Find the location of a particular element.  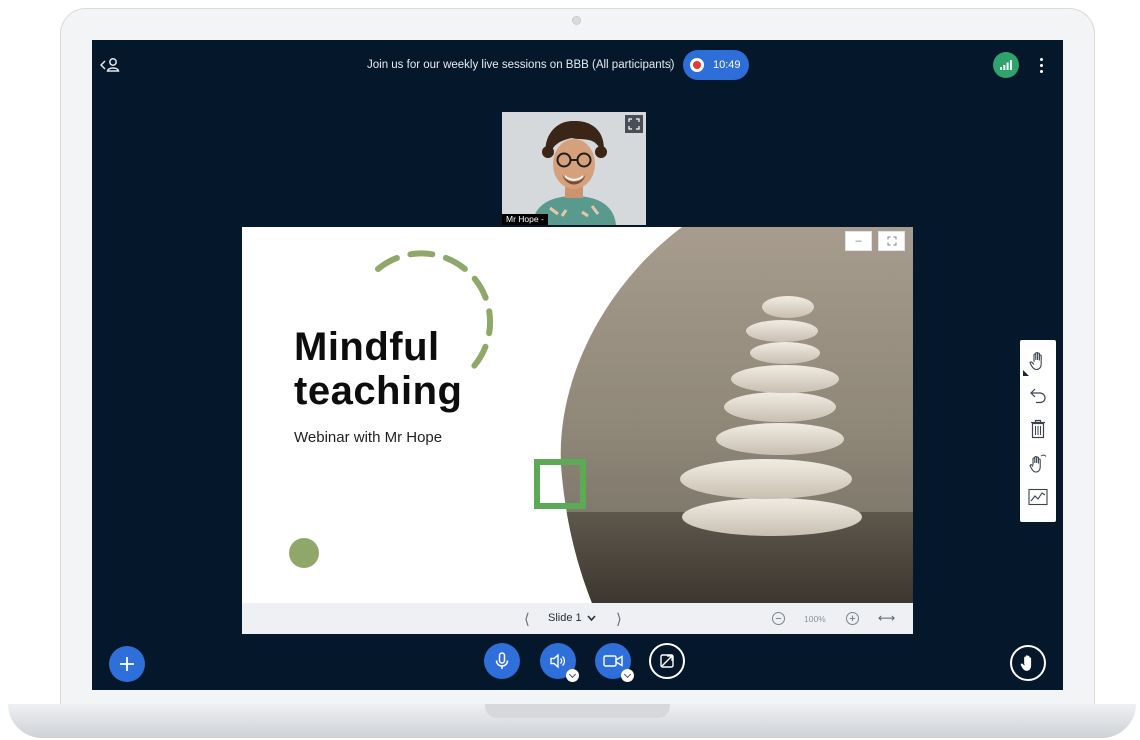

camera-options-badge is located at coordinates (627, 675).